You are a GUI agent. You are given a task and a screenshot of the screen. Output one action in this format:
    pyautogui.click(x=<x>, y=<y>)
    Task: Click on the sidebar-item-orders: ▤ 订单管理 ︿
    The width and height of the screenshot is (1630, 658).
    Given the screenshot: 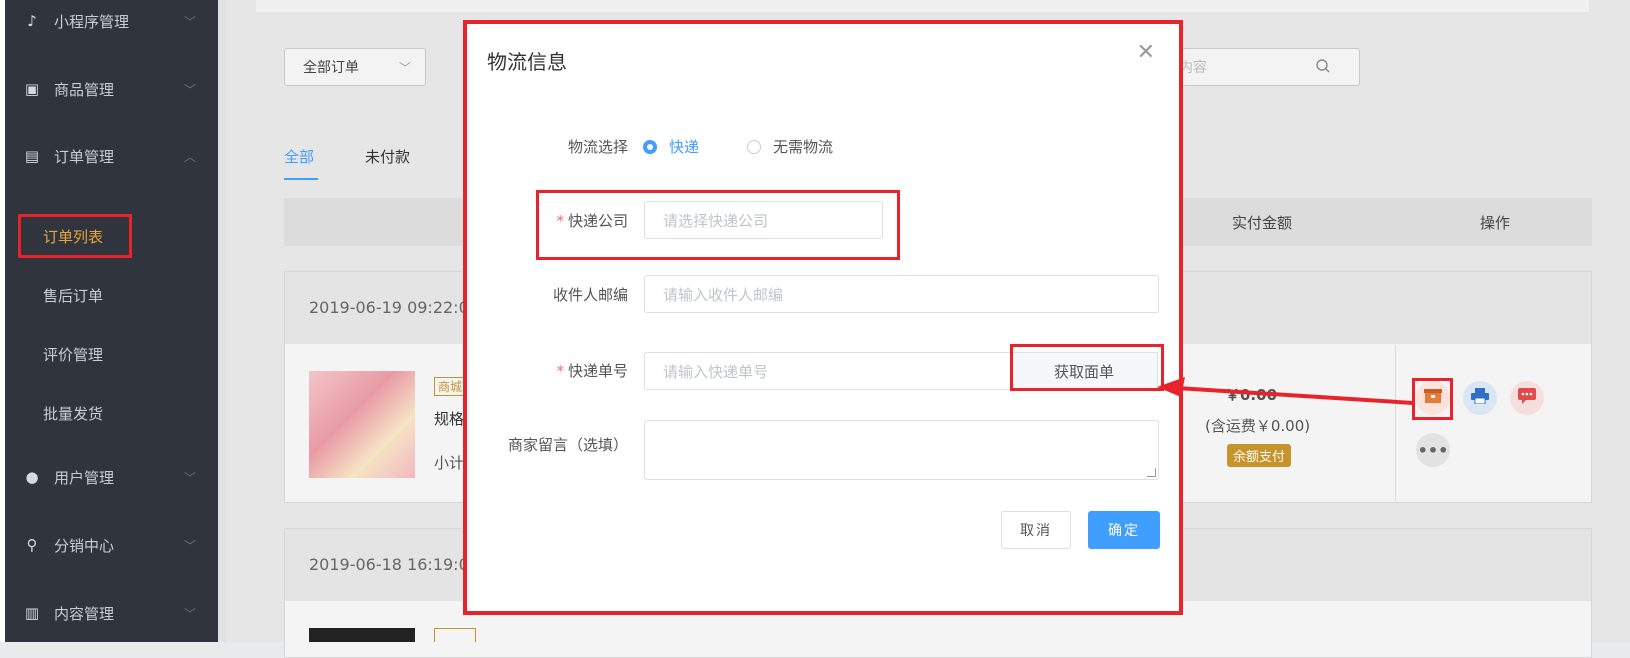 What is the action you would take?
    pyautogui.click(x=113, y=156)
    